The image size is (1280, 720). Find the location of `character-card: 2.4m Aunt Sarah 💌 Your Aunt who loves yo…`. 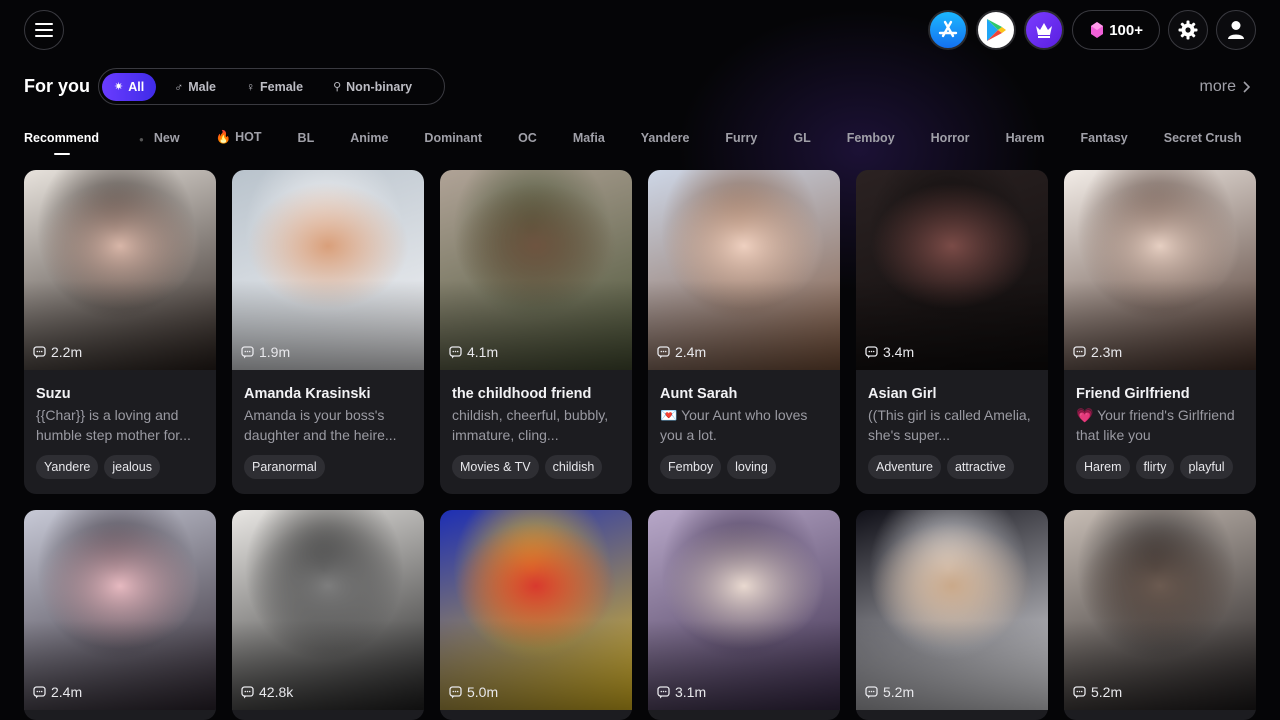

character-card: 2.4m Aunt Sarah 💌 Your Aunt who loves yo… is located at coordinates (744, 332).